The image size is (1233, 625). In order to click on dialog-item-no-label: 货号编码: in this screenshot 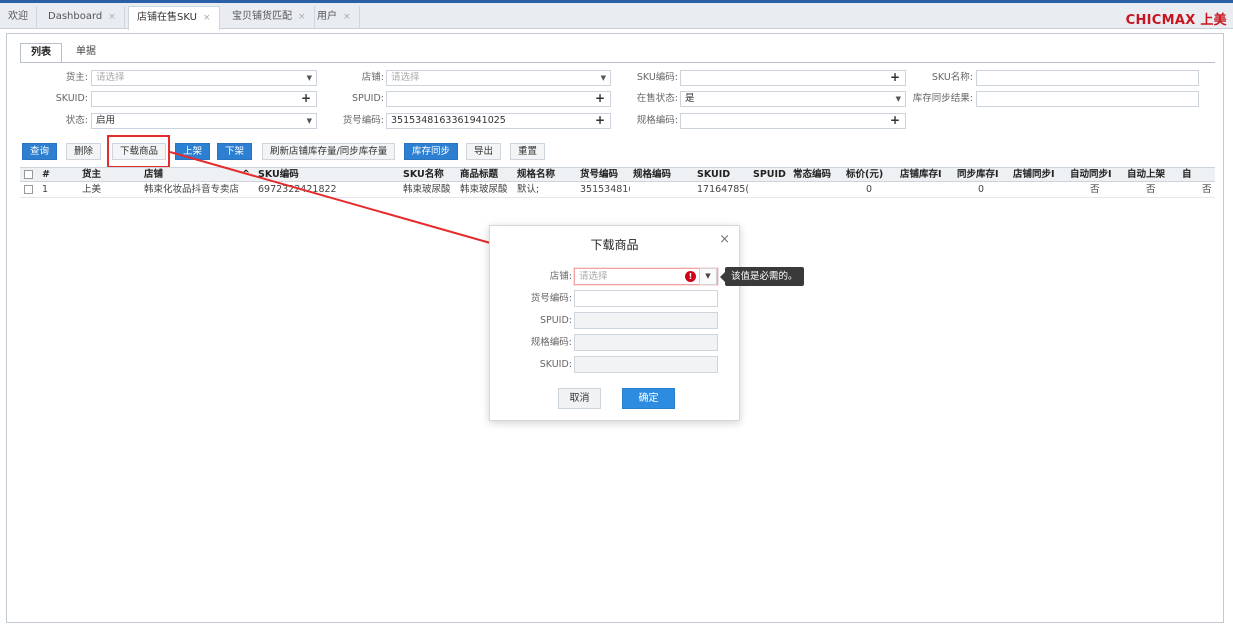, I will do `click(551, 298)`.